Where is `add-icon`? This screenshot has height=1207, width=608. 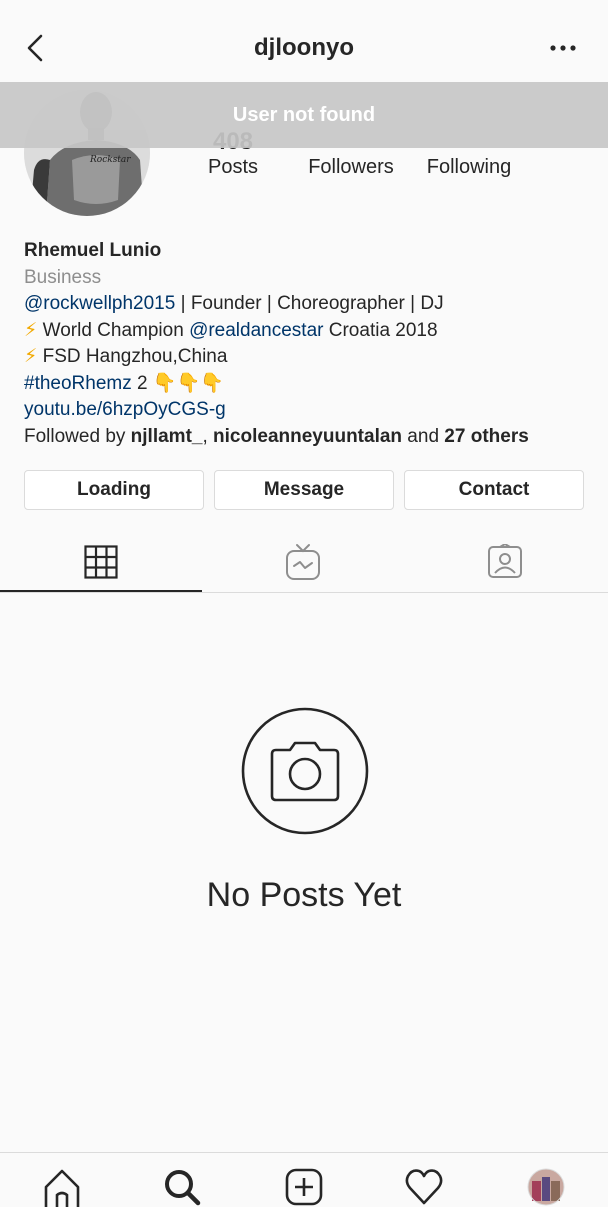
add-icon is located at coordinates (304, 1187).